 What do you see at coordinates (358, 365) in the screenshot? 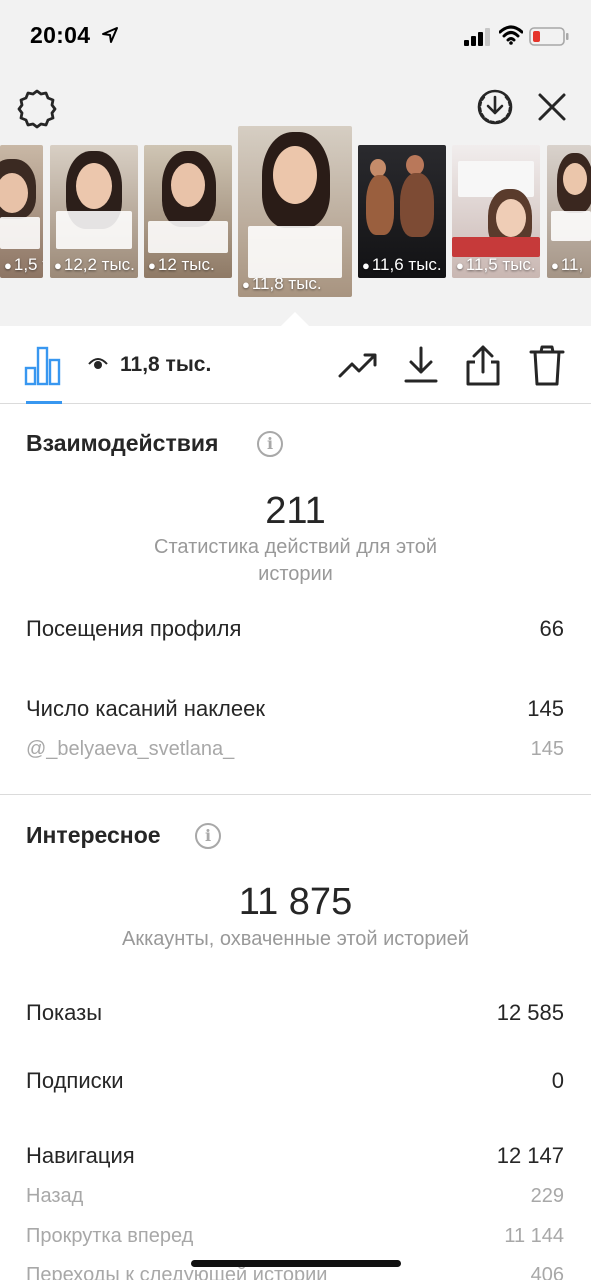
I see `trending-icon` at bounding box center [358, 365].